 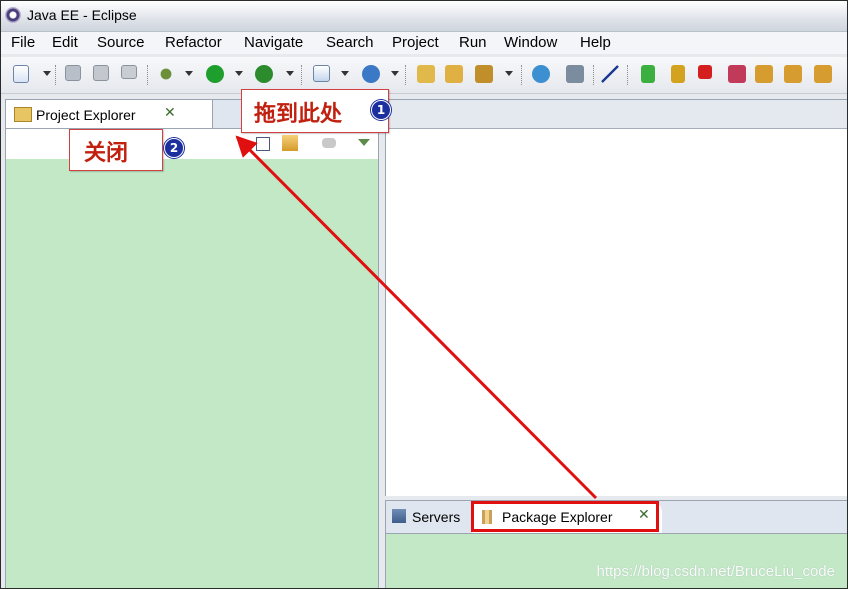 I want to click on run-dropdown-icon, so click(x=239, y=73).